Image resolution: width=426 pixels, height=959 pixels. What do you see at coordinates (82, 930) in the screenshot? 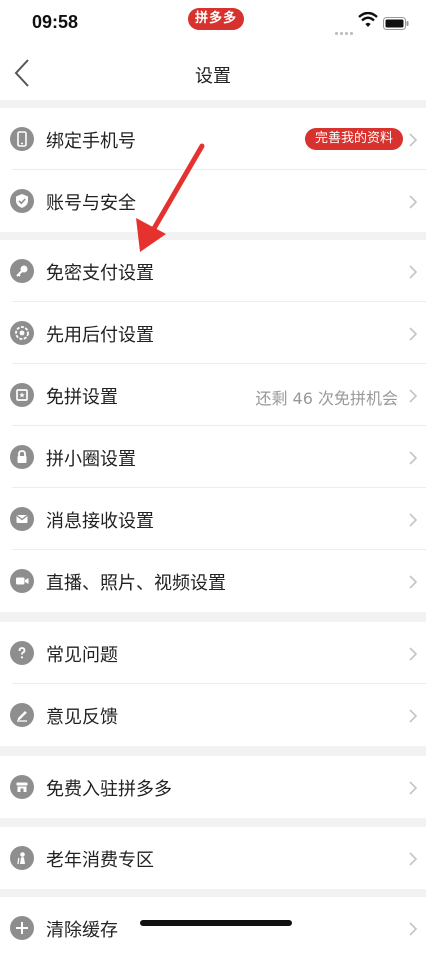
I see `settings-item-label: 清除缓存` at bounding box center [82, 930].